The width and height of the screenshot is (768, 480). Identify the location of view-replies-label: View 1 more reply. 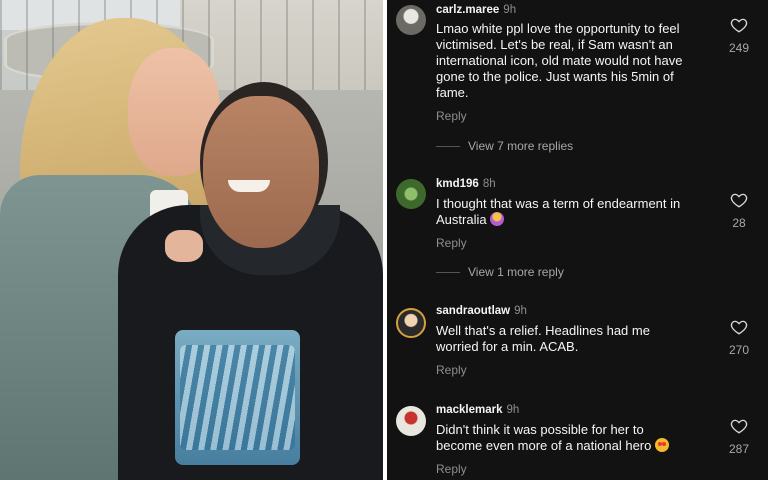
(516, 272).